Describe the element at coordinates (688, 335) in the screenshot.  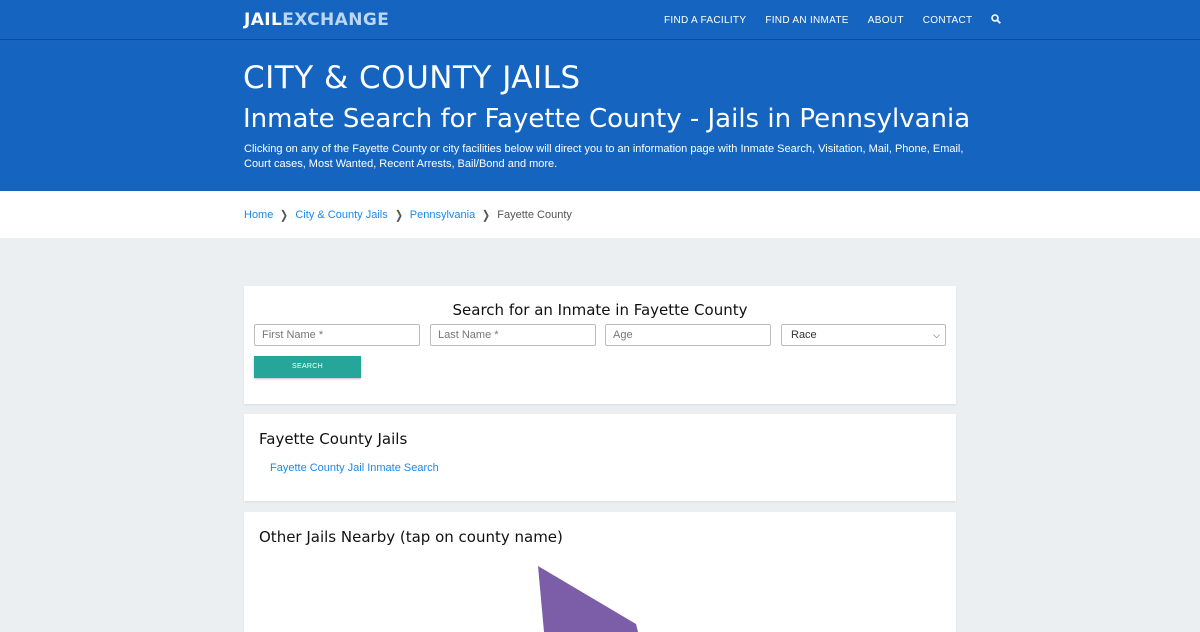
I see `age-input` at that location.